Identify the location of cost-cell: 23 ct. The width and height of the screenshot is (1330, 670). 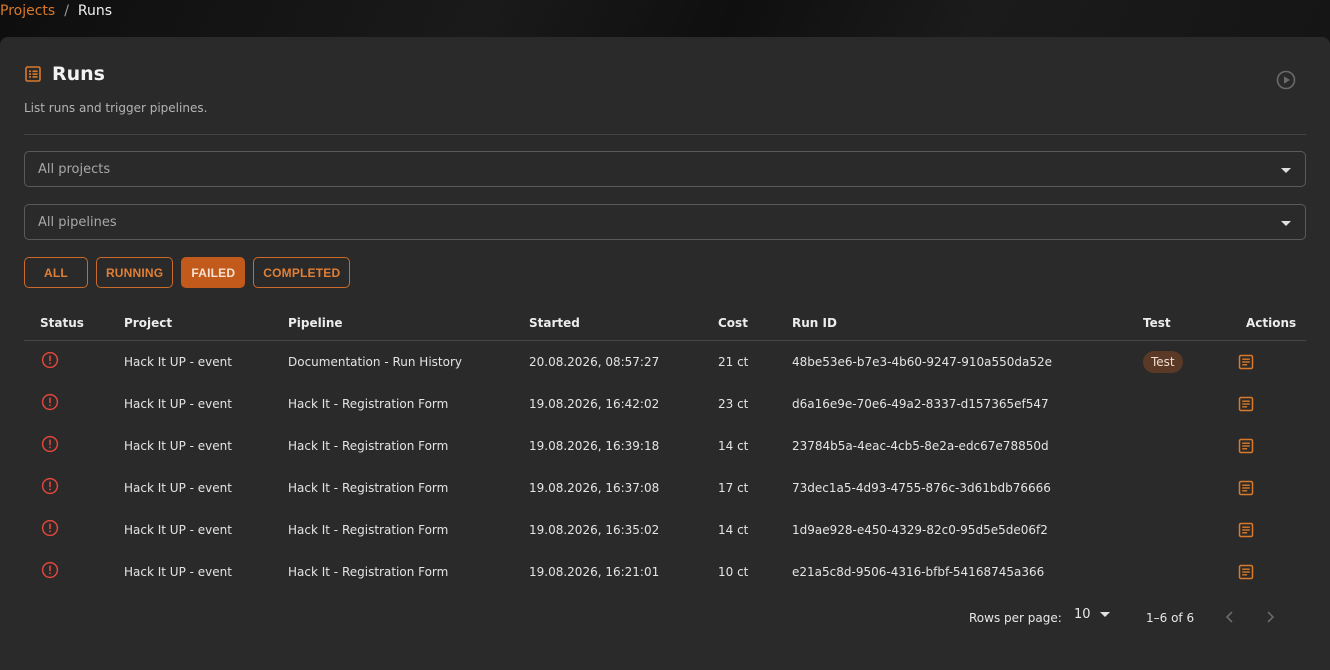
(733, 404).